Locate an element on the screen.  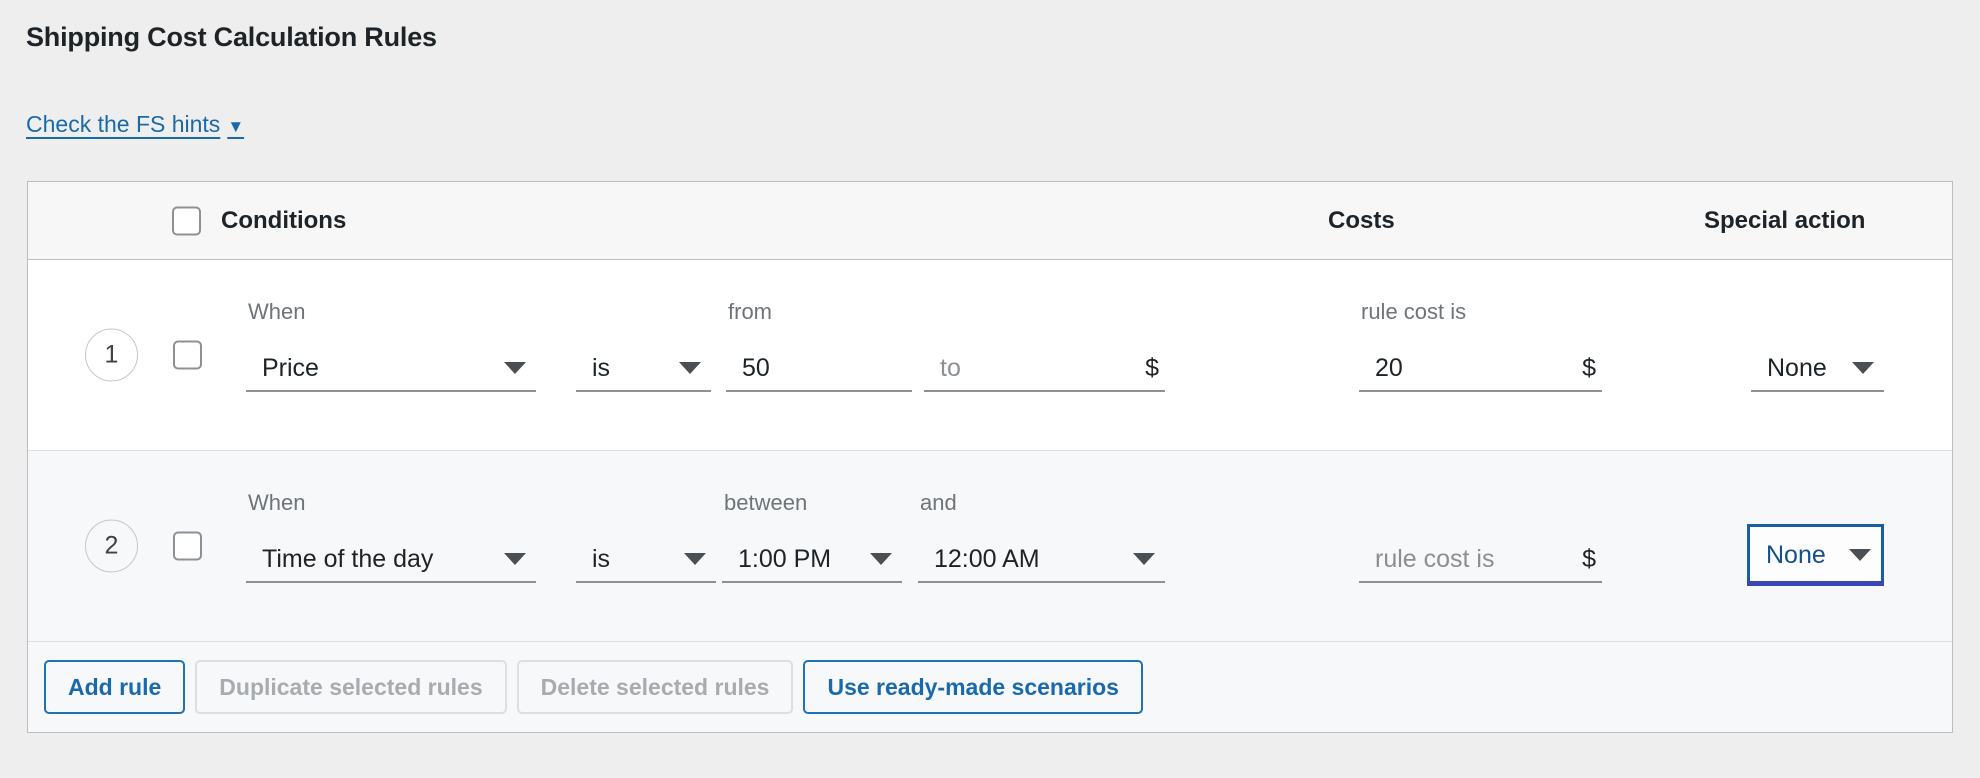
rule-range-start-field: between 1:00 PM is located at coordinates (812, 536).